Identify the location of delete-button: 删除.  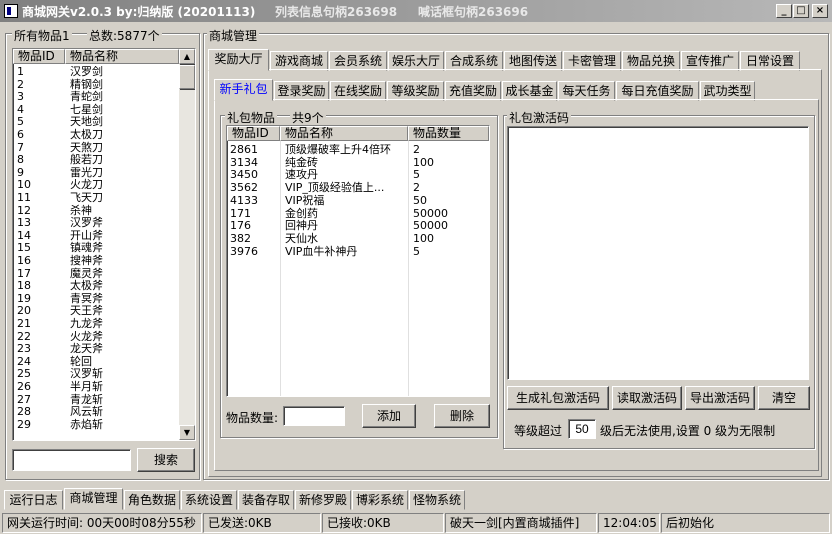
(462, 416).